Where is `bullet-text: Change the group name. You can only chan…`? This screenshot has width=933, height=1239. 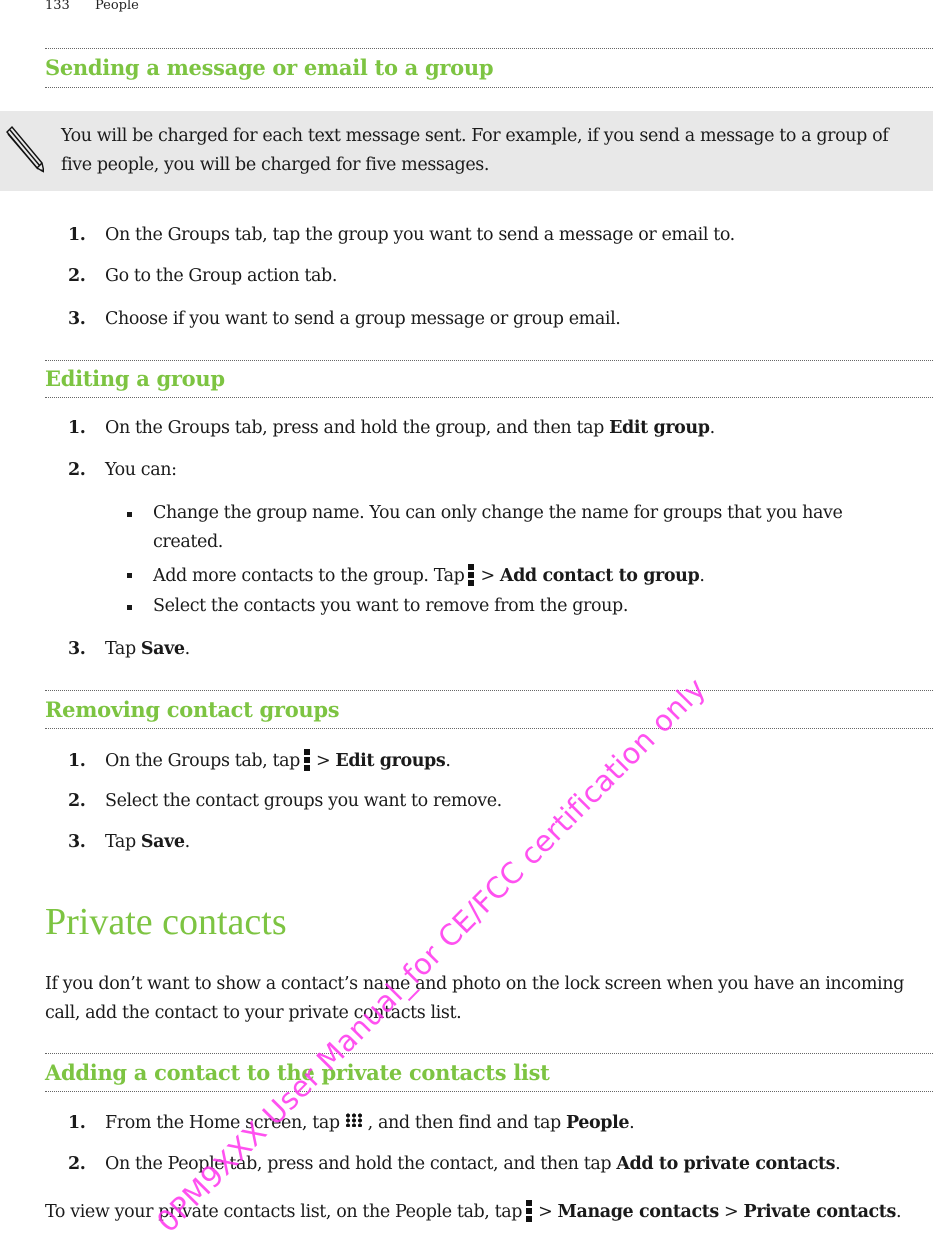
bullet-text: Change the group name. You can only chan… is located at coordinates (498, 513).